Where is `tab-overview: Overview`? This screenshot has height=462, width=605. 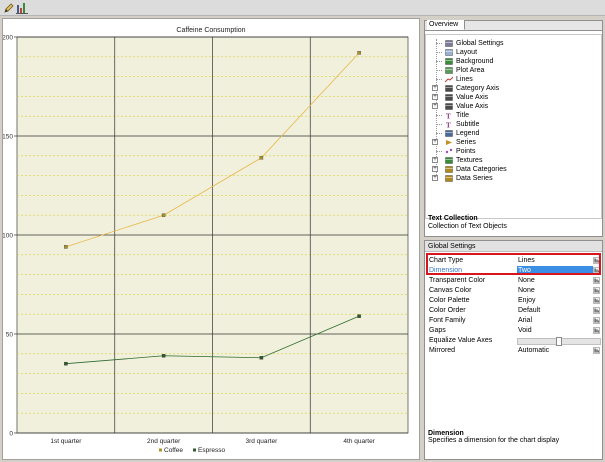
tab-overview: Overview is located at coordinates (446, 25).